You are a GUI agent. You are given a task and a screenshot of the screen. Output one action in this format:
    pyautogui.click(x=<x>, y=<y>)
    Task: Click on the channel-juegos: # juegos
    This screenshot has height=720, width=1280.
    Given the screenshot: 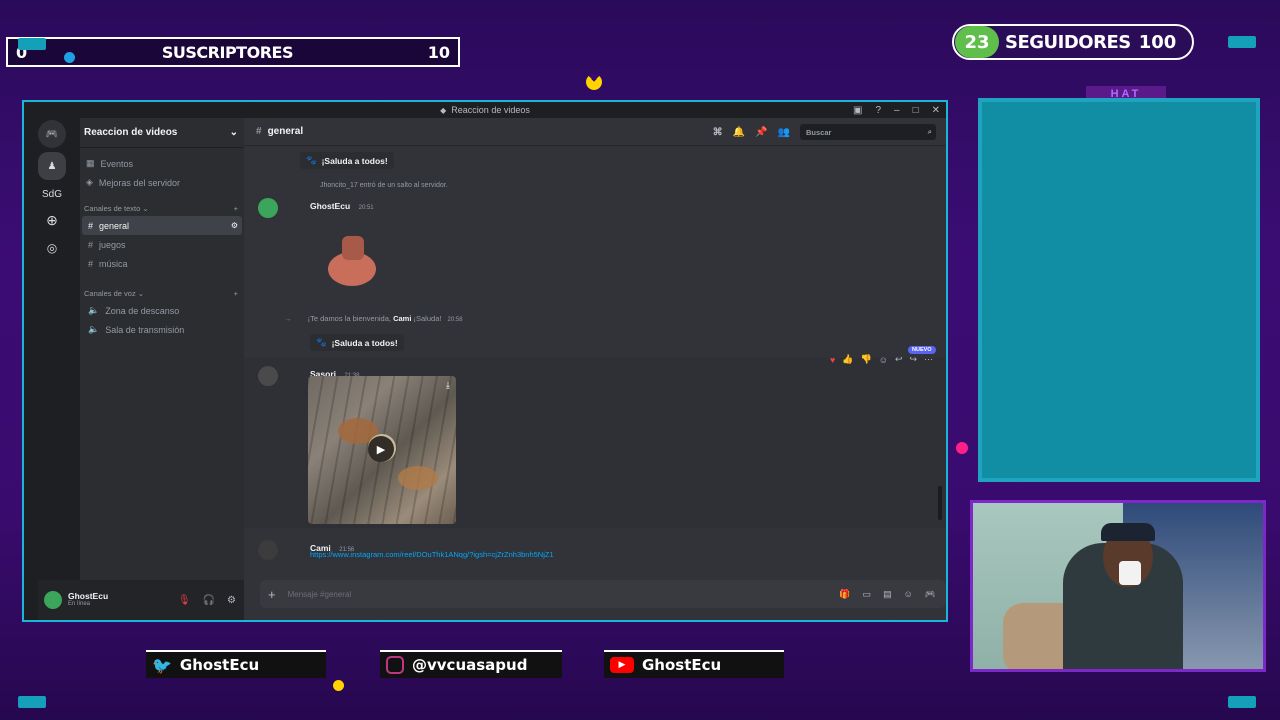 What is the action you would take?
    pyautogui.click(x=162, y=244)
    